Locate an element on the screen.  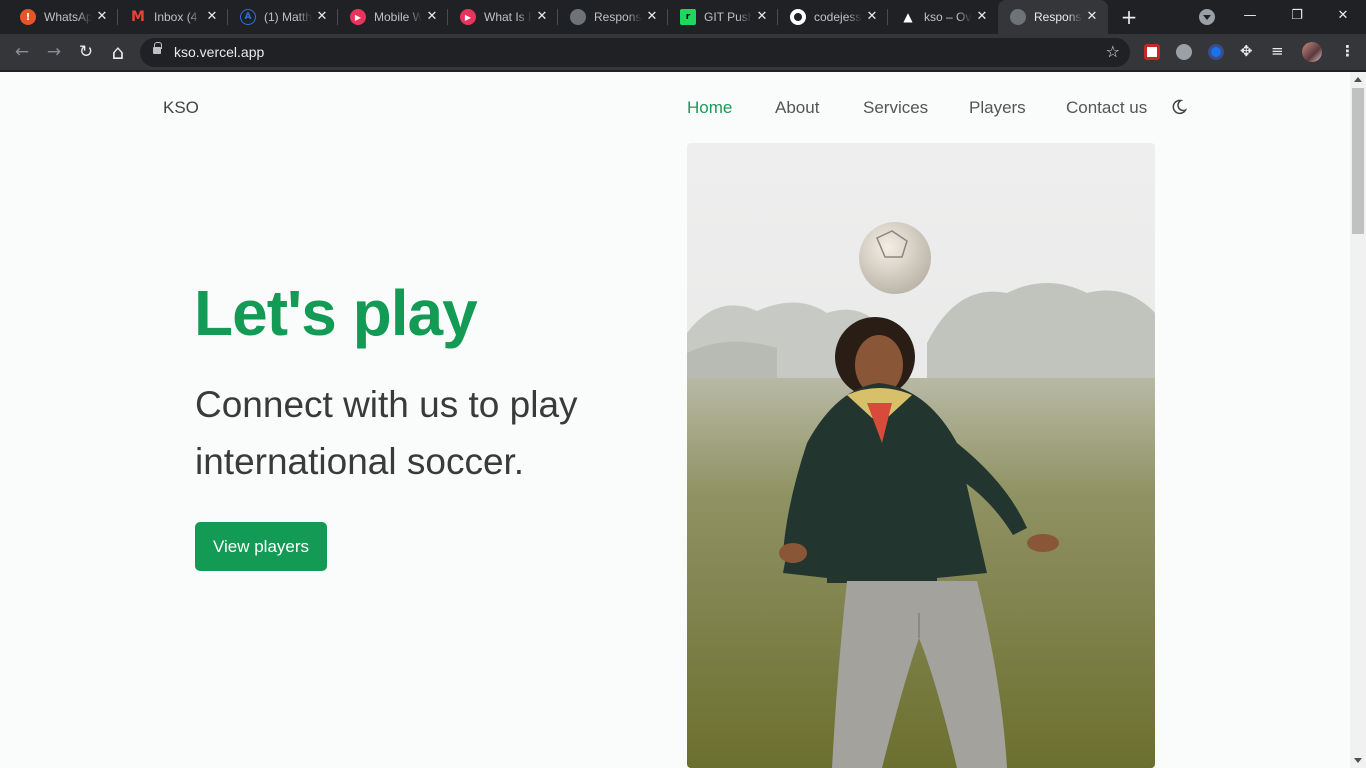
browser-tab: codejess ✕ is located at coordinates (833, 17).